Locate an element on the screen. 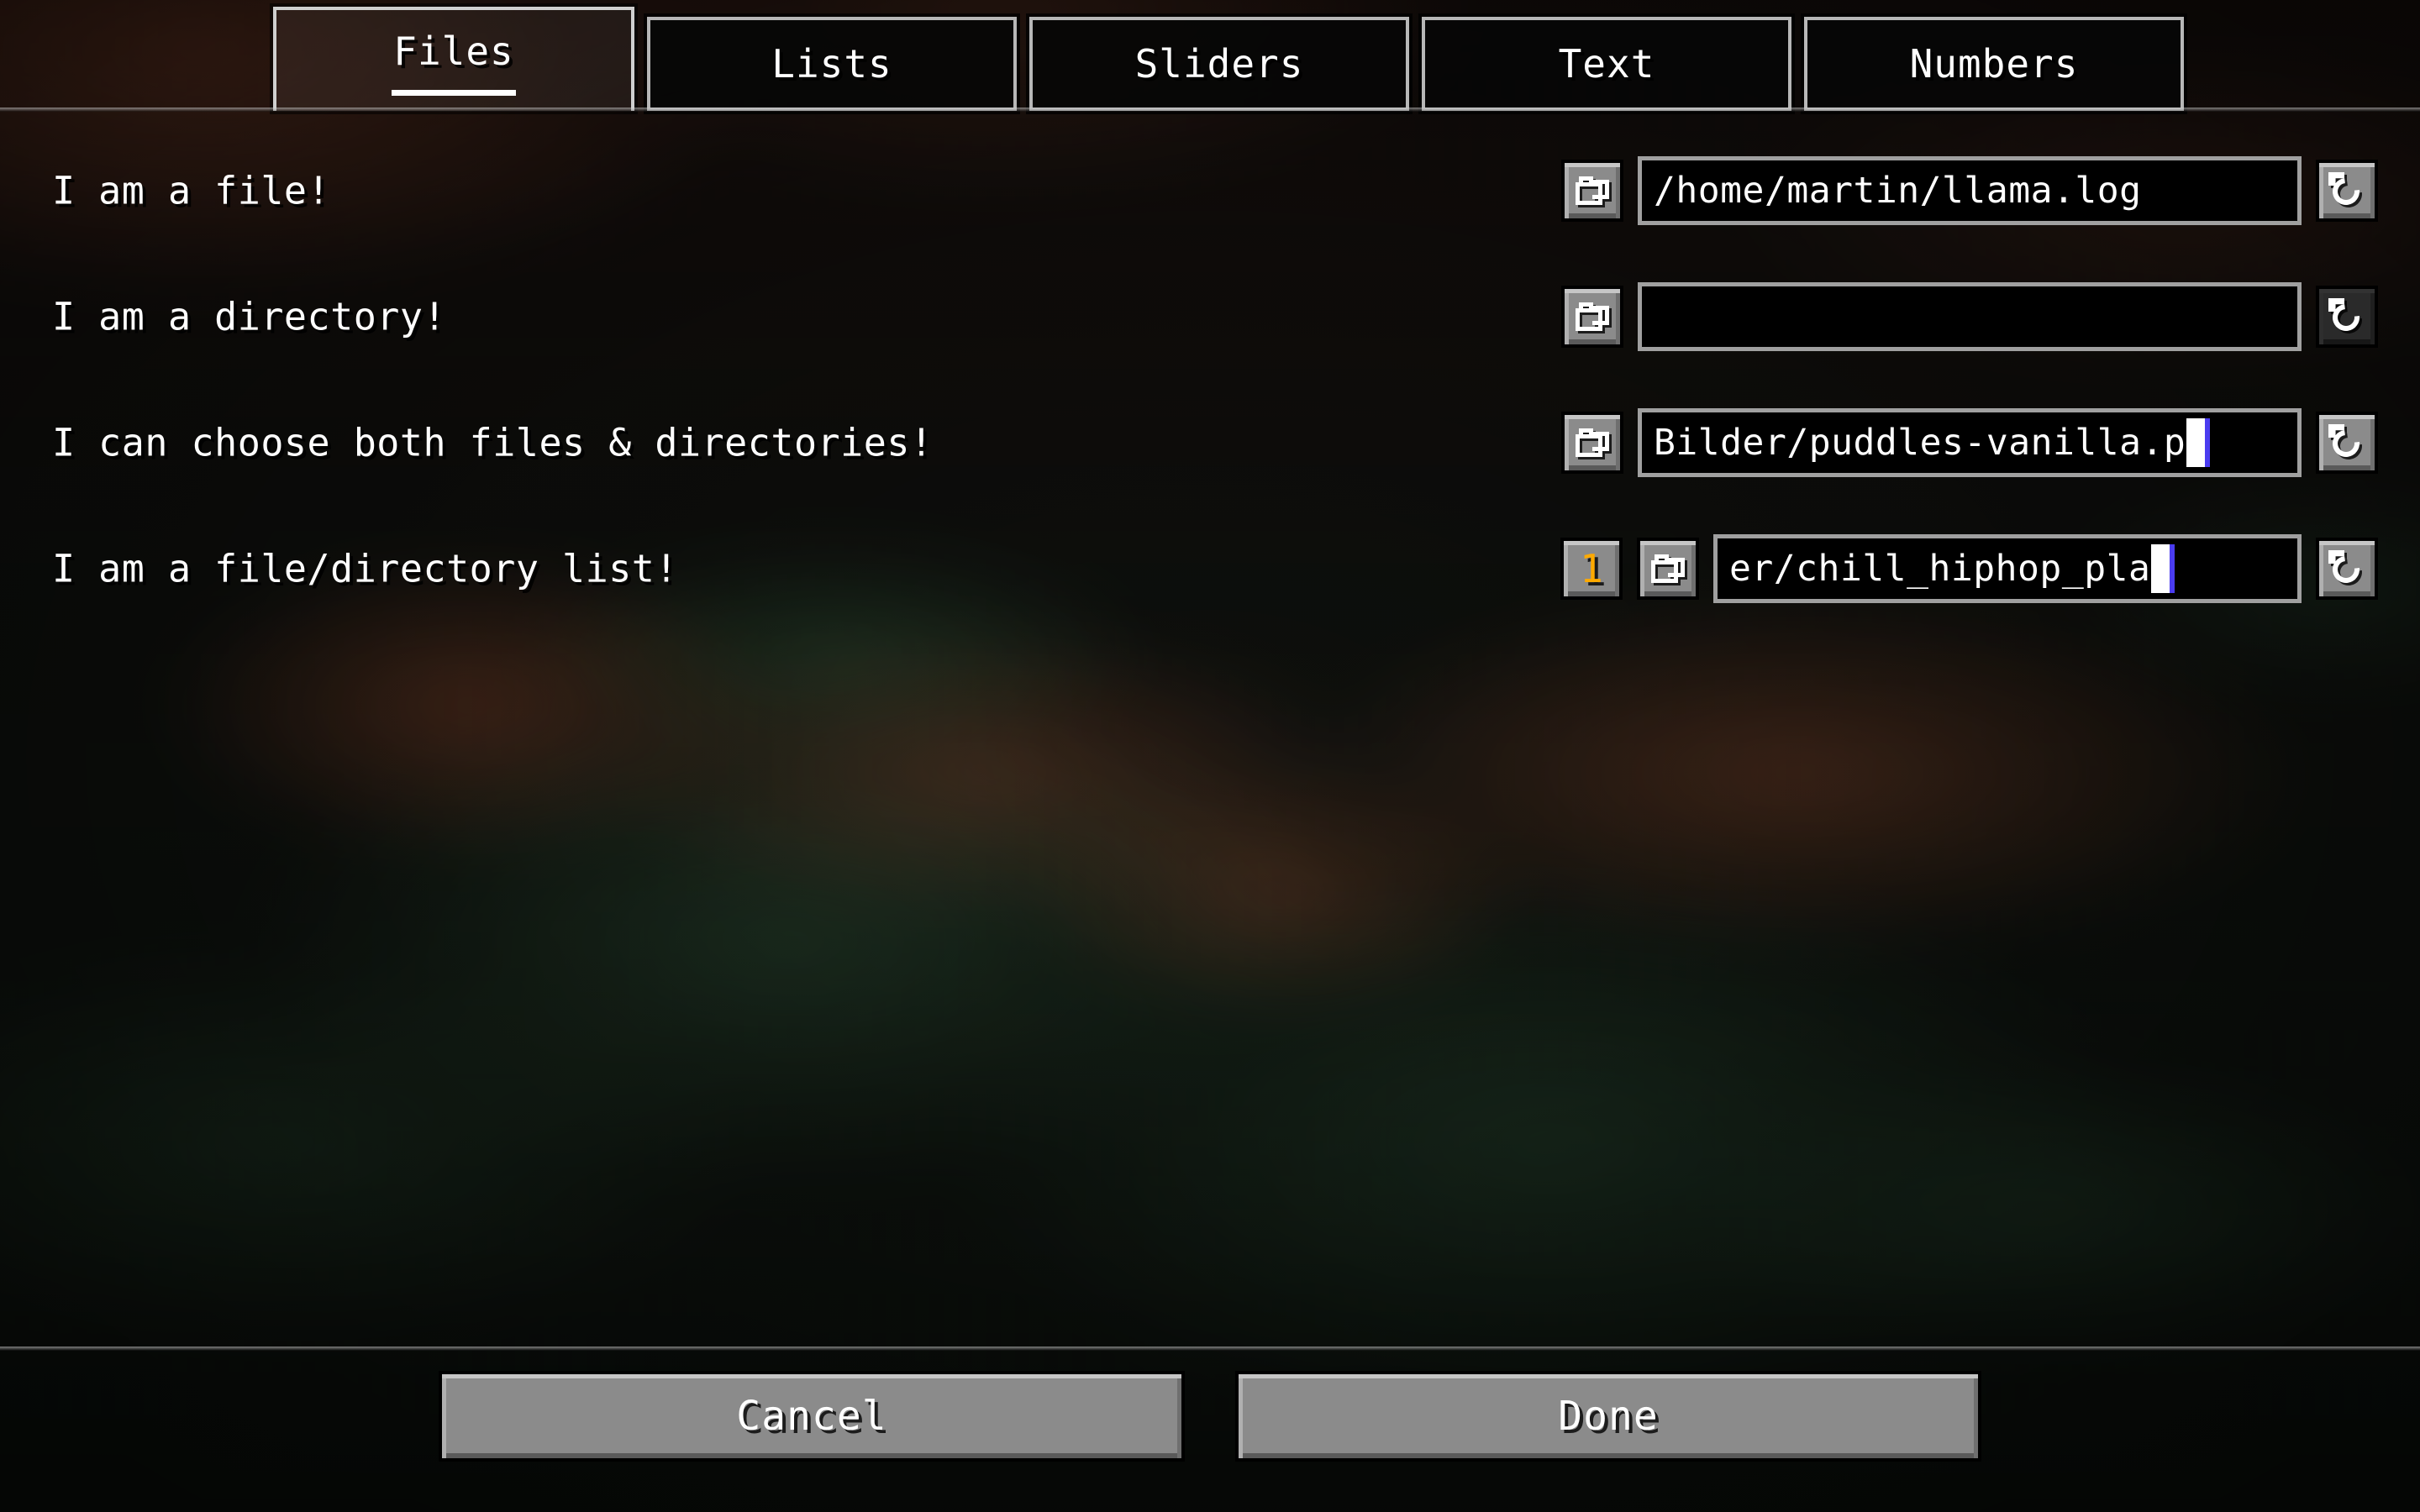 The image size is (2420, 1512). browse-directory-button is located at coordinates (1592, 317).